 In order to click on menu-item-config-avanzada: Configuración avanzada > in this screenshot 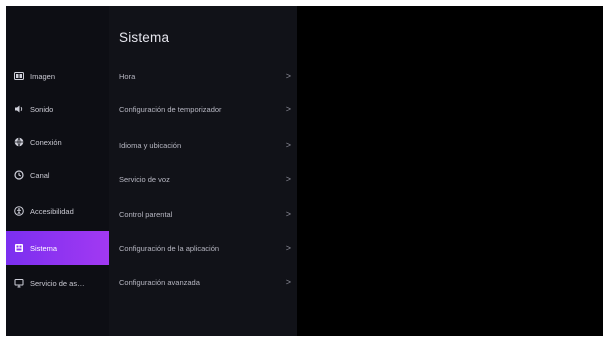, I will do `click(203, 282)`.